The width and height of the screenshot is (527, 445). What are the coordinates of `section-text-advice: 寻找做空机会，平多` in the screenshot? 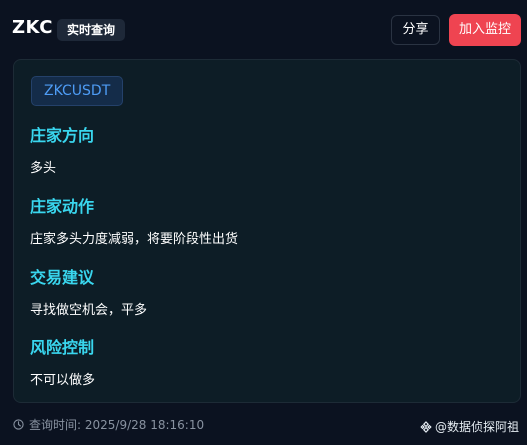 It's located at (89, 310).